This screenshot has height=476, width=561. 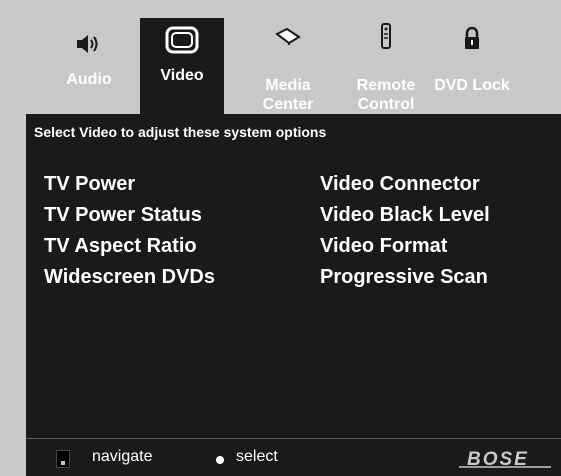 I want to click on navigate-hint: navigate, so click(x=122, y=456).